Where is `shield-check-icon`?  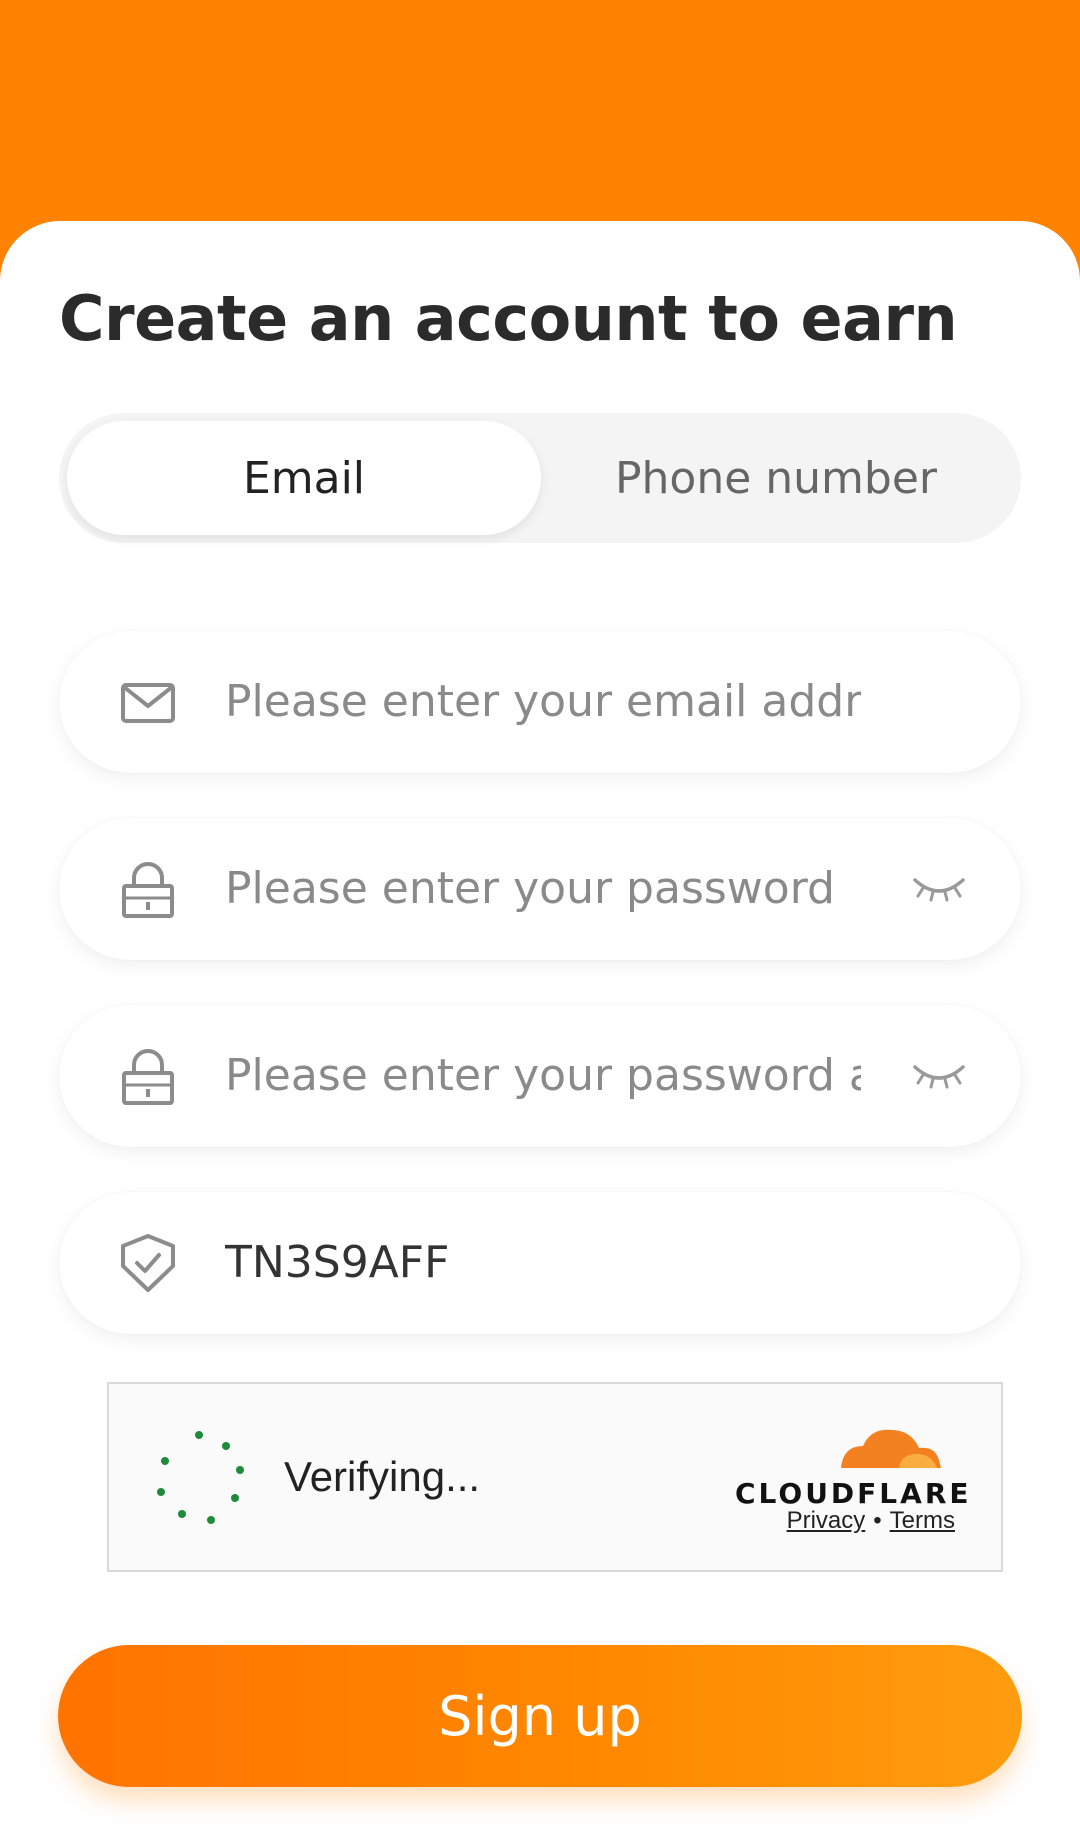
shield-check-icon is located at coordinates (148, 1263).